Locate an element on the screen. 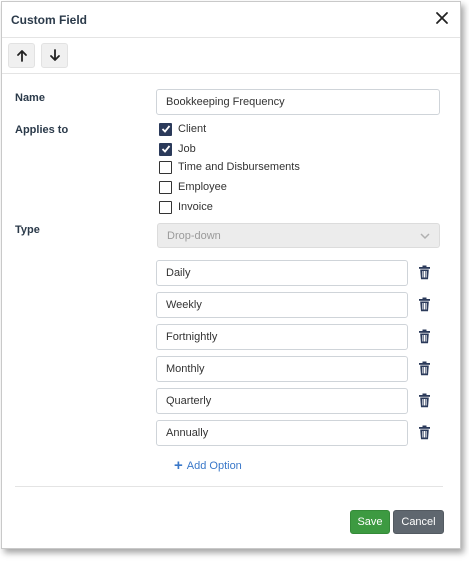  applies-client: Client is located at coordinates (182, 129).